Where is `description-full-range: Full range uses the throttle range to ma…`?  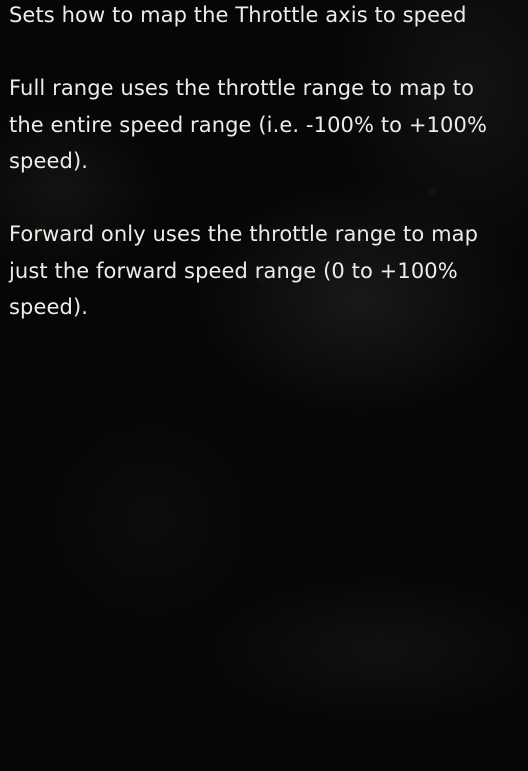 description-full-range: Full range uses the throttle range to ma… is located at coordinates (248, 124).